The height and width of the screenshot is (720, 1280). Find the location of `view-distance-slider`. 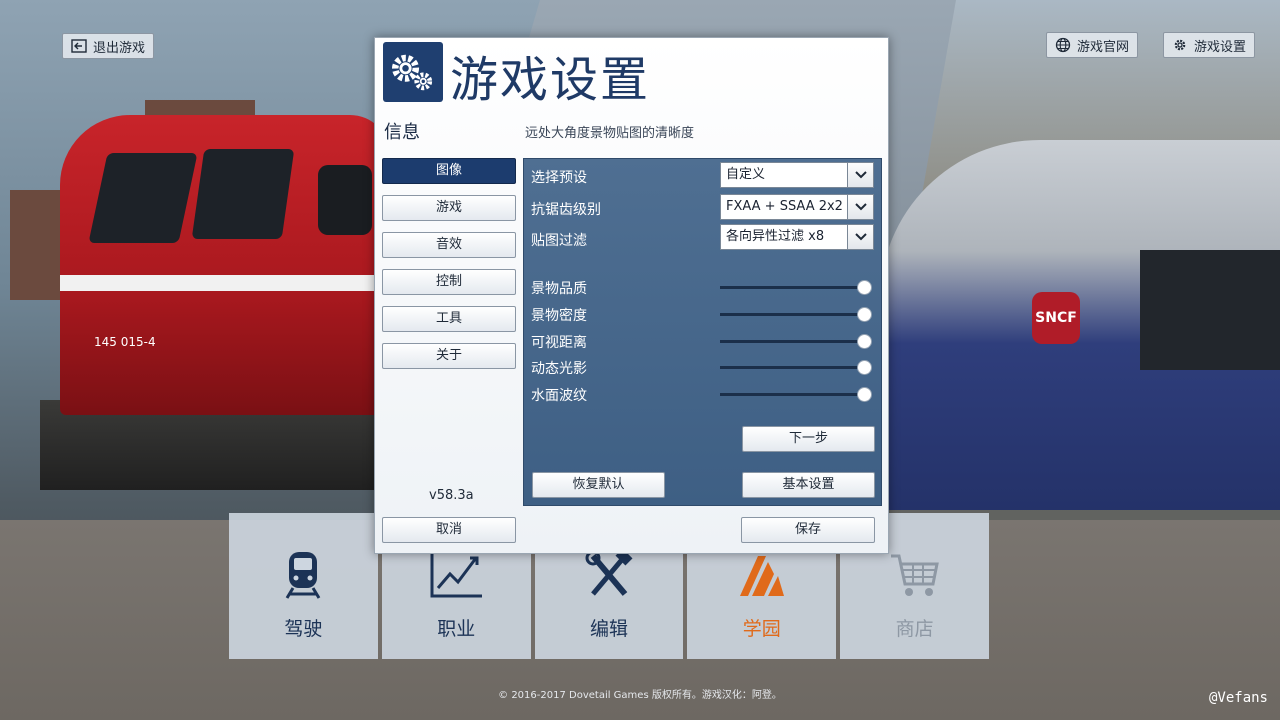

view-distance-slider is located at coordinates (796, 341).